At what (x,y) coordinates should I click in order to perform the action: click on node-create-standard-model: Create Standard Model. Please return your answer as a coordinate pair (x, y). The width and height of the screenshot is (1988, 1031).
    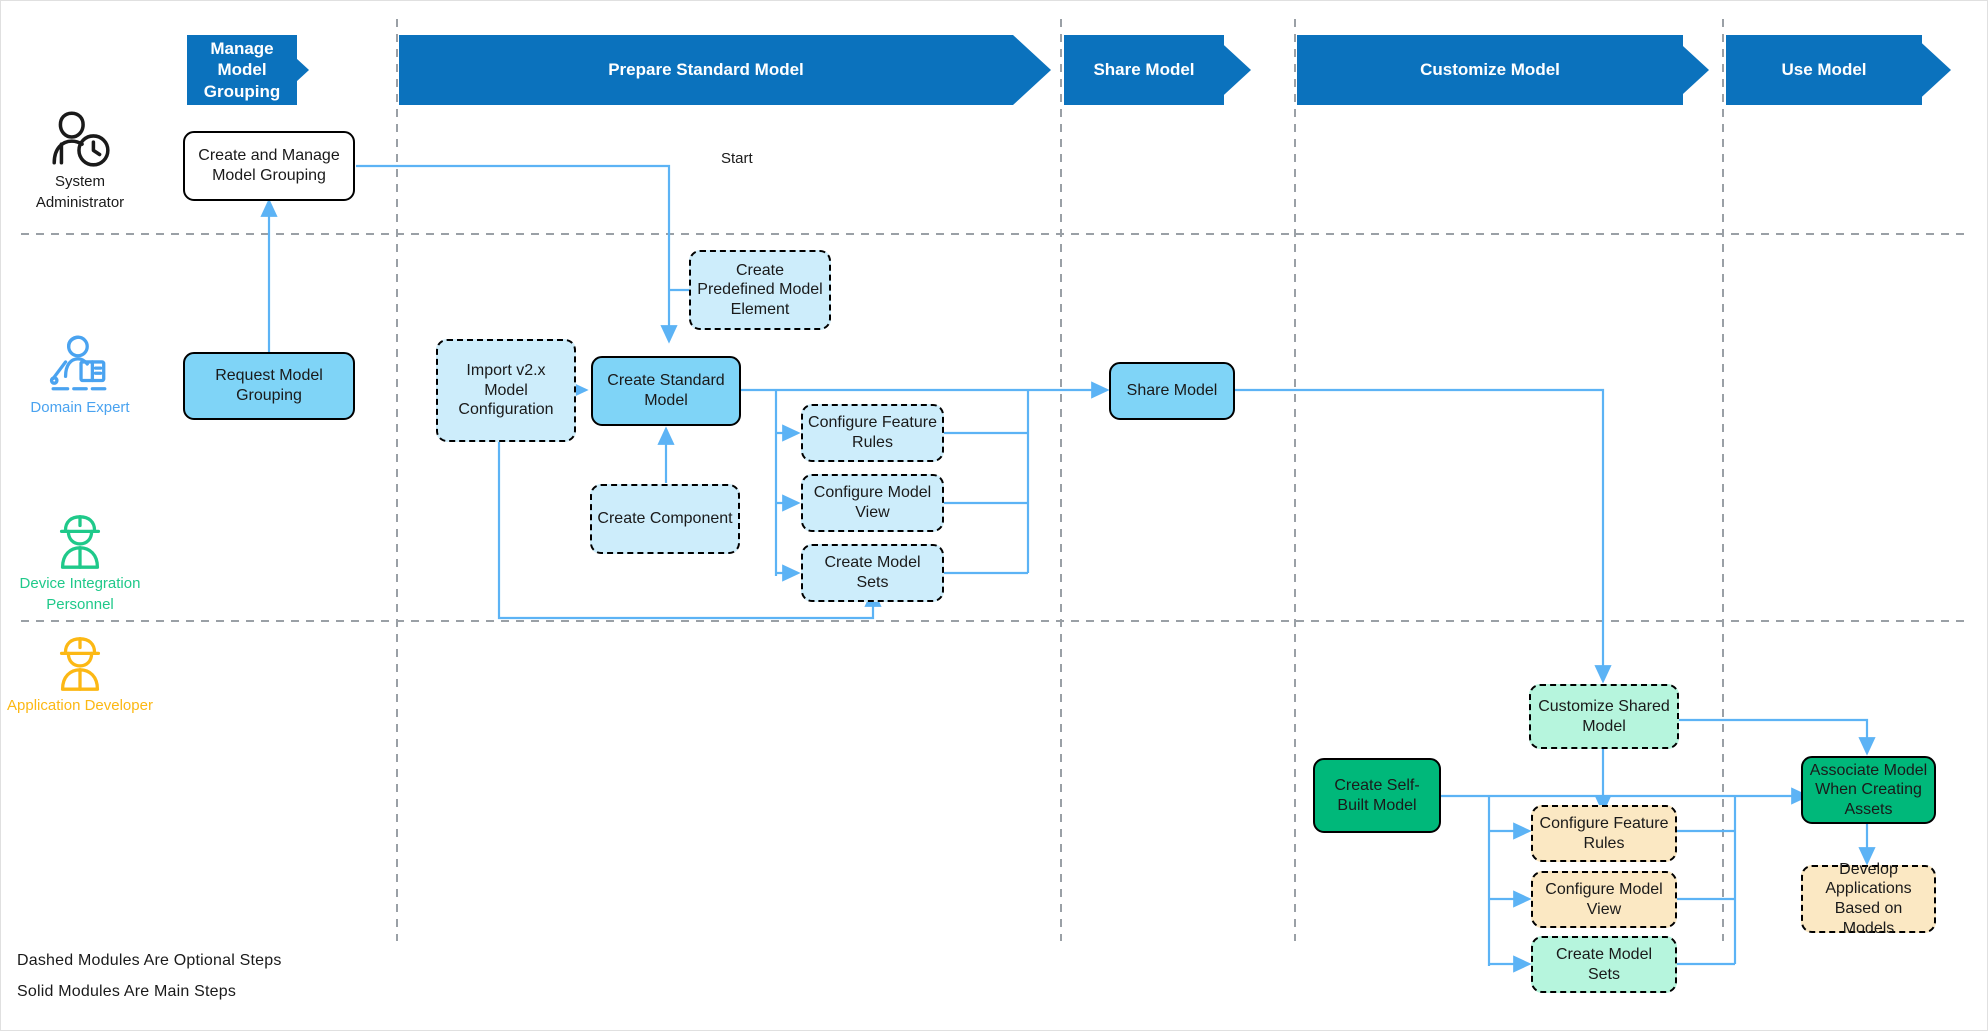
    Looking at the image, I should click on (666, 391).